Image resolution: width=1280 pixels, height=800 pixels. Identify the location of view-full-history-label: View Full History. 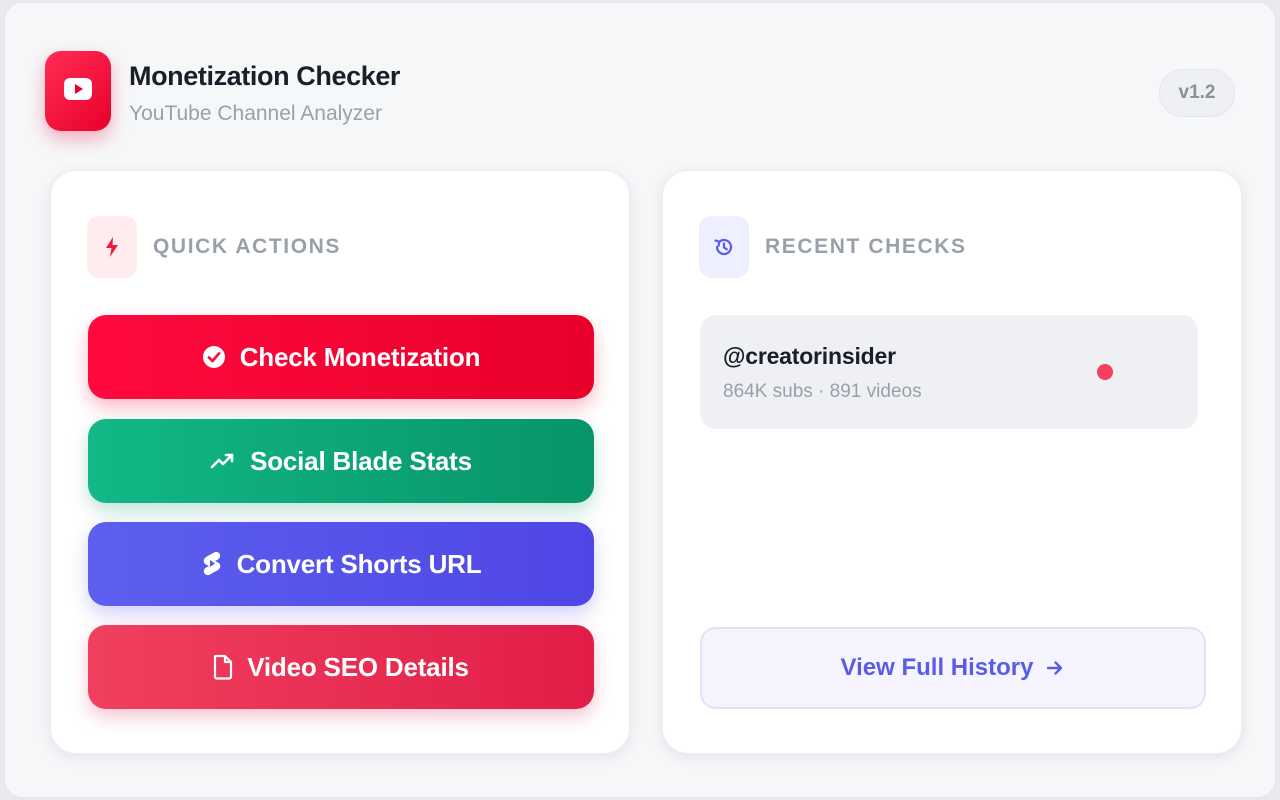
(937, 667).